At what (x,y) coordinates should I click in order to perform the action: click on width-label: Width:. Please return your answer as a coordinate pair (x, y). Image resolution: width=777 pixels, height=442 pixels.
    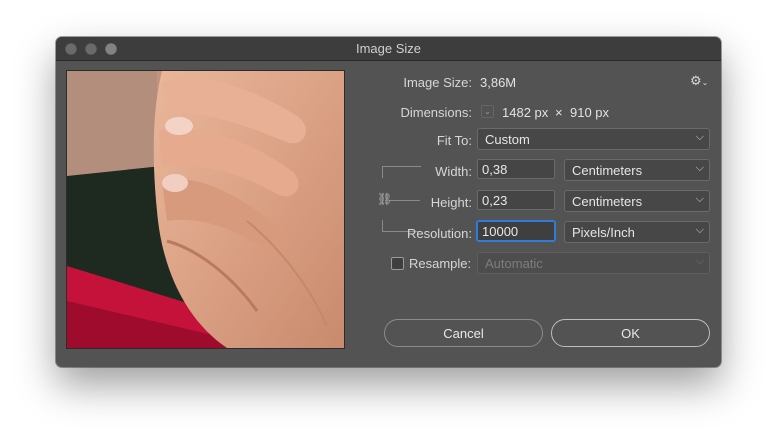
    Looking at the image, I should click on (453, 171).